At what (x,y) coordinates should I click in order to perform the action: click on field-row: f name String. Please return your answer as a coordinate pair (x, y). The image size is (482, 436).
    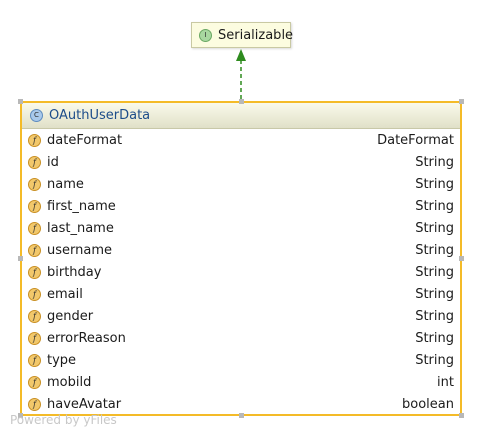
    Looking at the image, I should click on (241, 184).